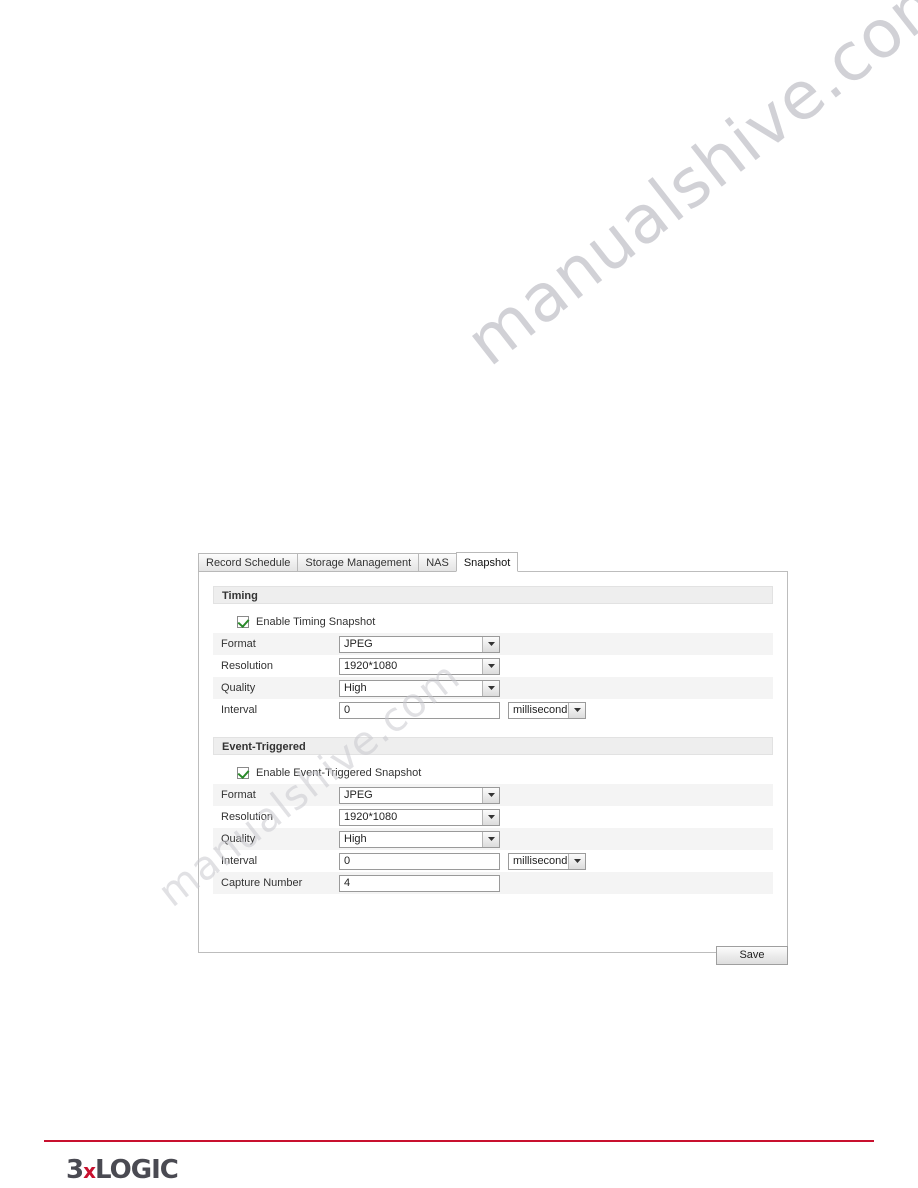  I want to click on timing-interval-unit-select: millisecond, so click(547, 710).